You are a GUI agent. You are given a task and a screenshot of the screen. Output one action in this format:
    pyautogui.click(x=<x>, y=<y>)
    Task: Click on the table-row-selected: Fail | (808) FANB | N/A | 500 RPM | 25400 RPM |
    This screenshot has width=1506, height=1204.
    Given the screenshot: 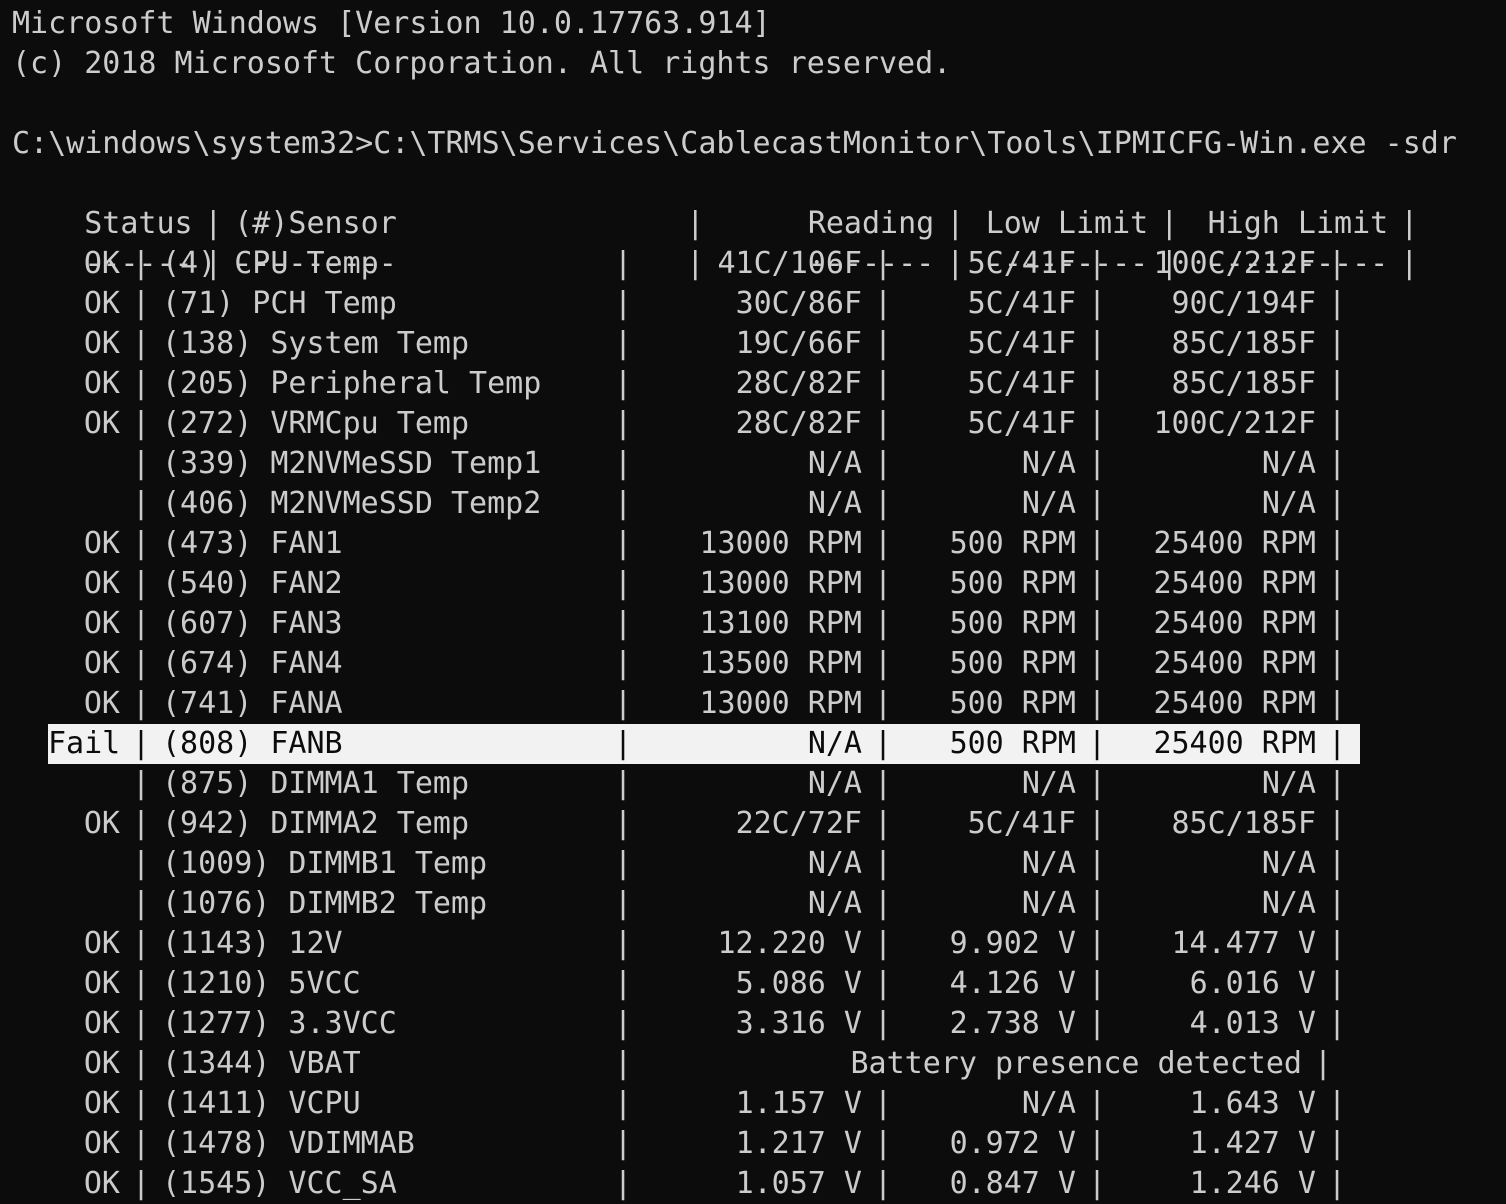 What is the action you would take?
    pyautogui.click(x=704, y=744)
    